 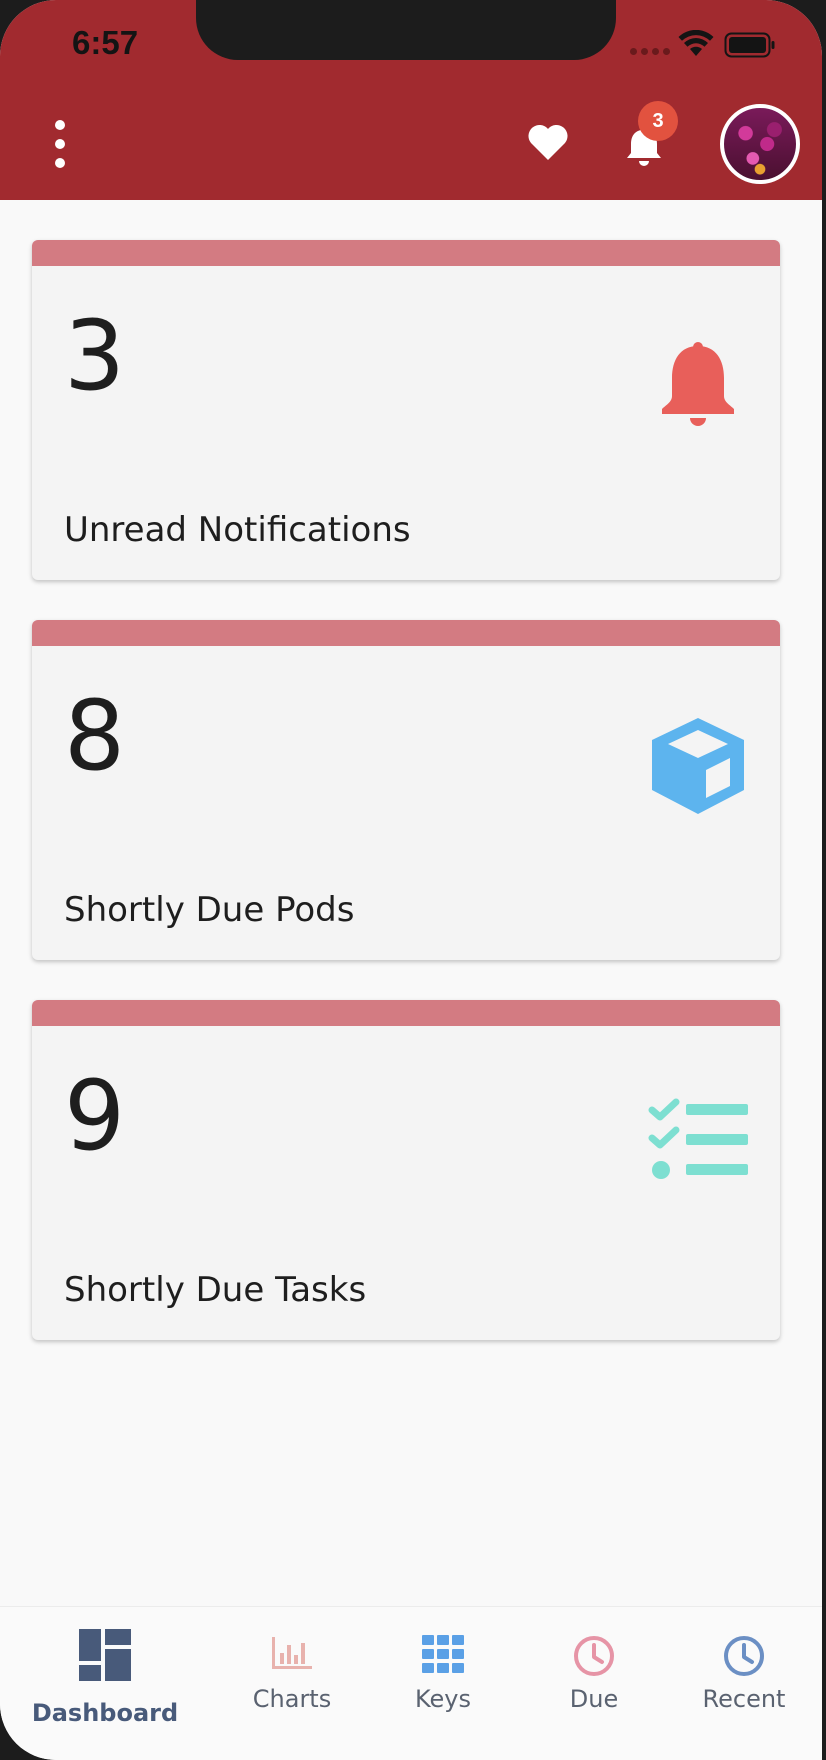 What do you see at coordinates (594, 1699) in the screenshot?
I see `tab-due-label: Due` at bounding box center [594, 1699].